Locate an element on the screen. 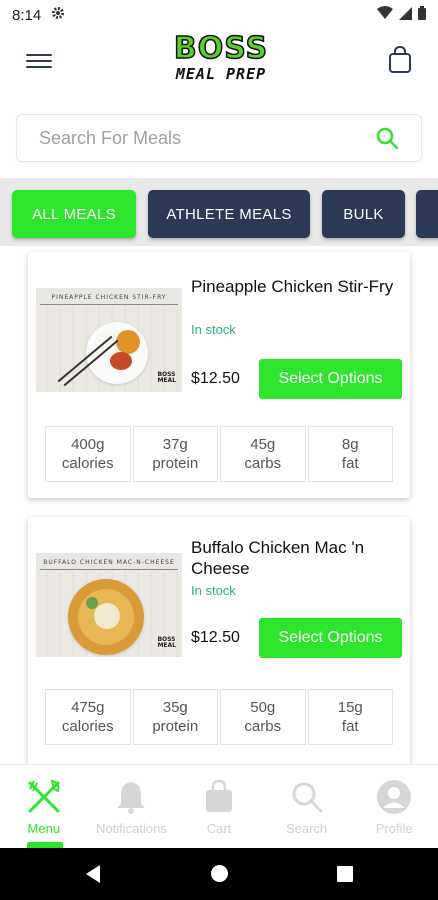 This screenshot has height=900, width=438. nav-profile: Profile is located at coordinates (394, 806).